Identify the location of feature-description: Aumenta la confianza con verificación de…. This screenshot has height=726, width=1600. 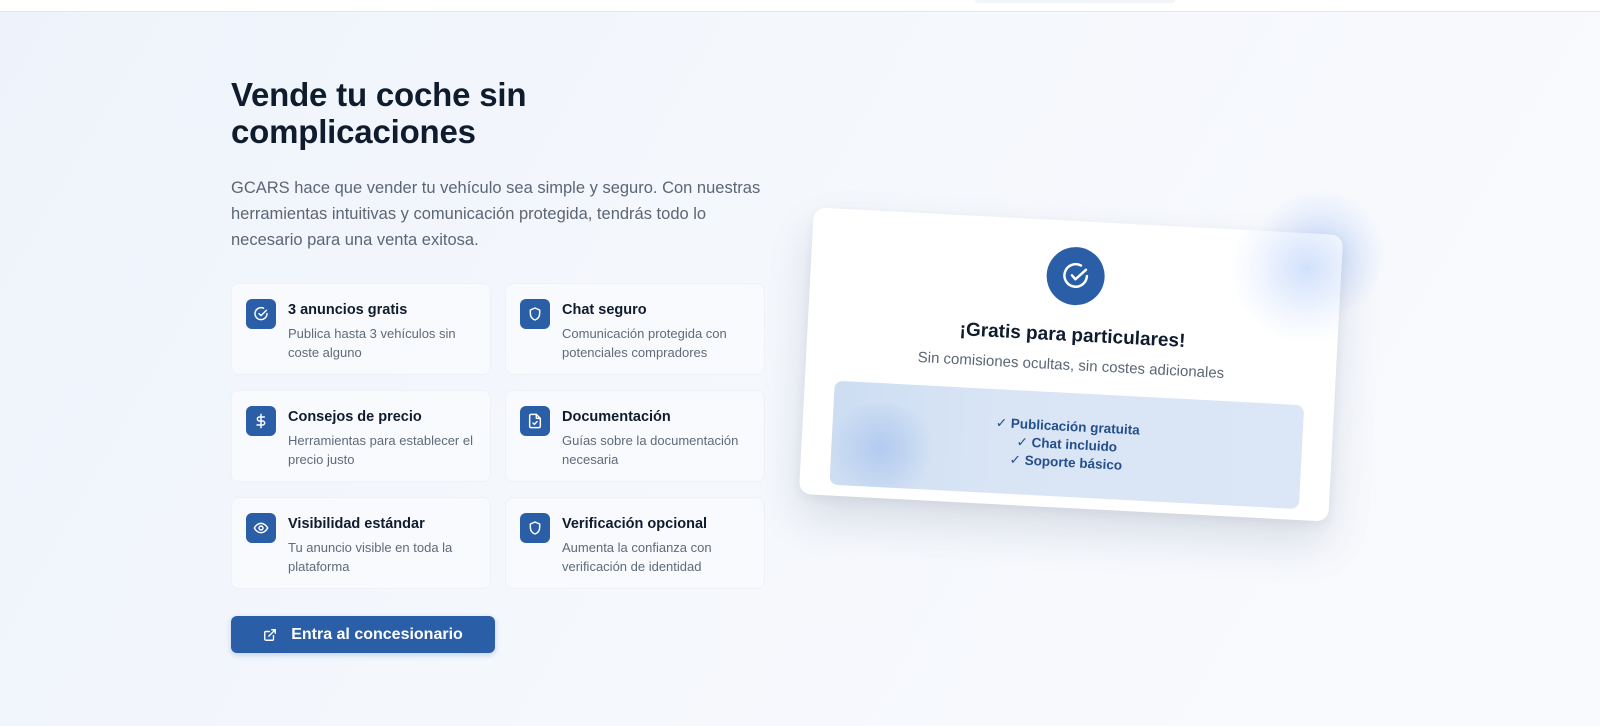
(637, 557).